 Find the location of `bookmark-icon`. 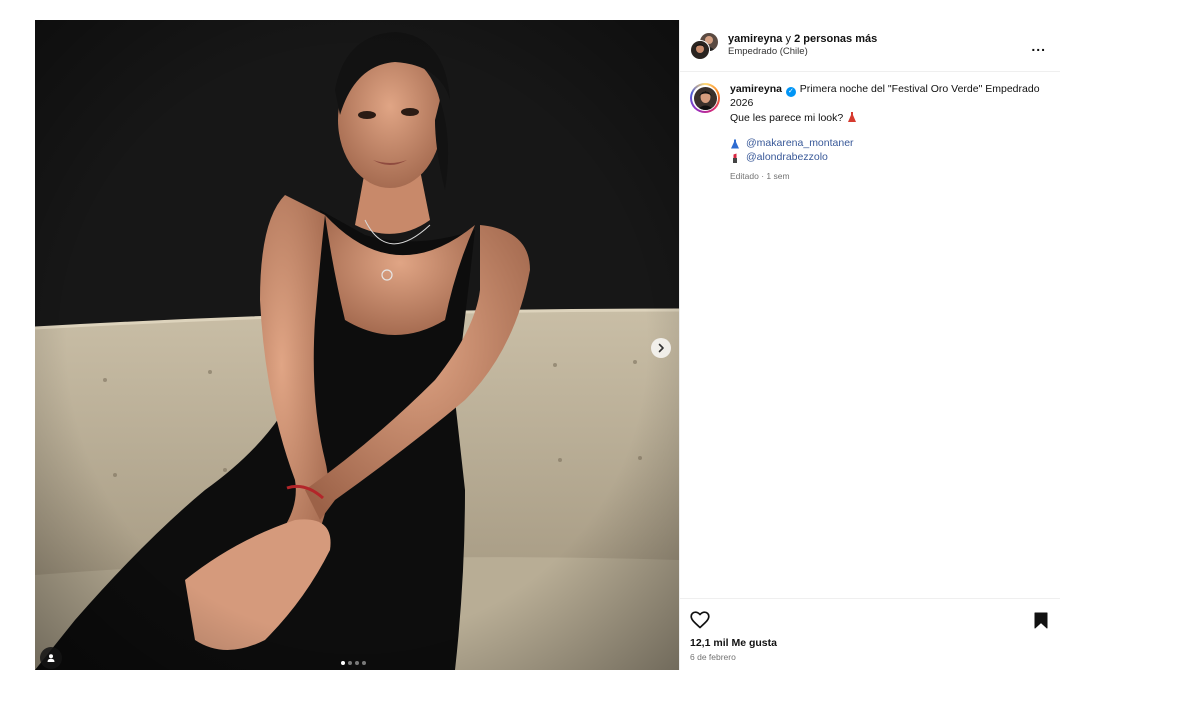

bookmark-icon is located at coordinates (1041, 620).